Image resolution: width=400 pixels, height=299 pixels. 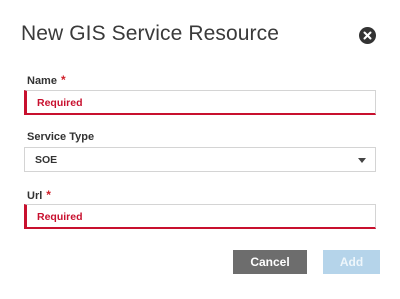 I want to click on url-validation-text: Required, so click(x=60, y=217).